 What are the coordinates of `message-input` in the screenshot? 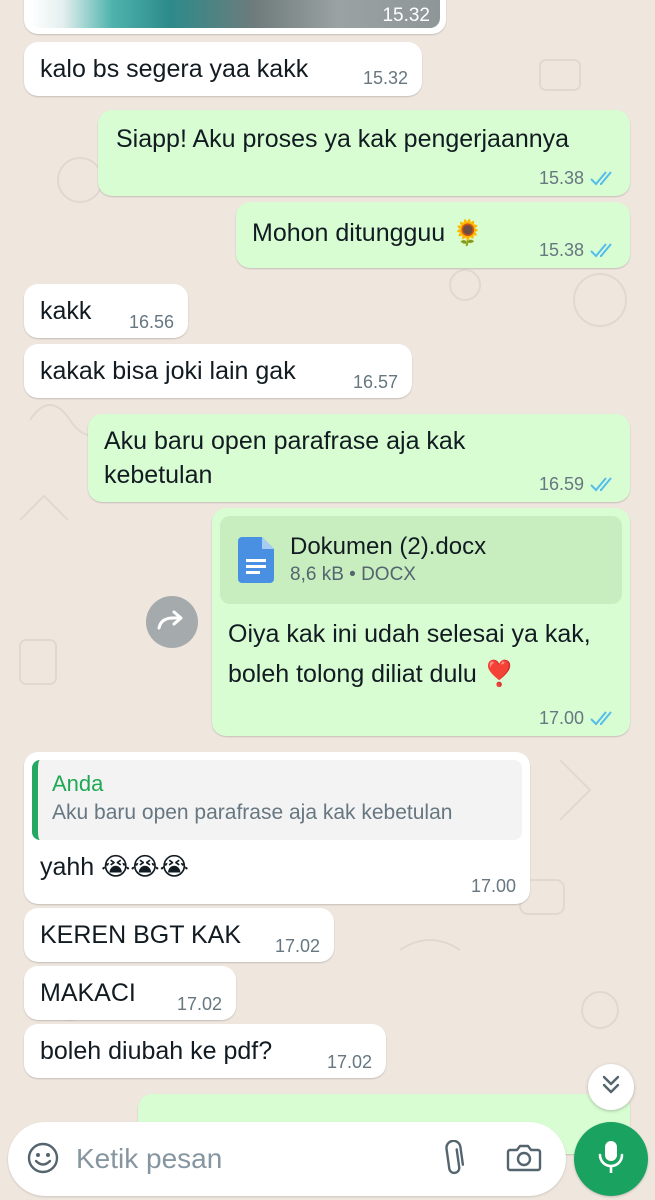 It's located at (246, 1159).